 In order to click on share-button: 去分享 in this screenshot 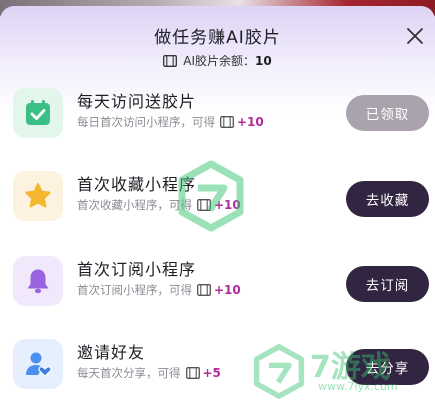, I will do `click(387, 367)`.